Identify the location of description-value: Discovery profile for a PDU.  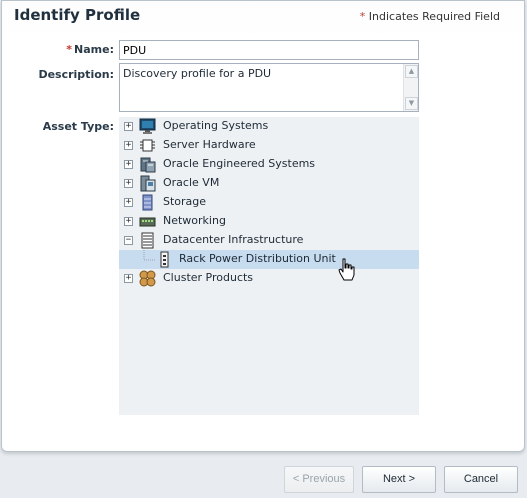
(197, 73).